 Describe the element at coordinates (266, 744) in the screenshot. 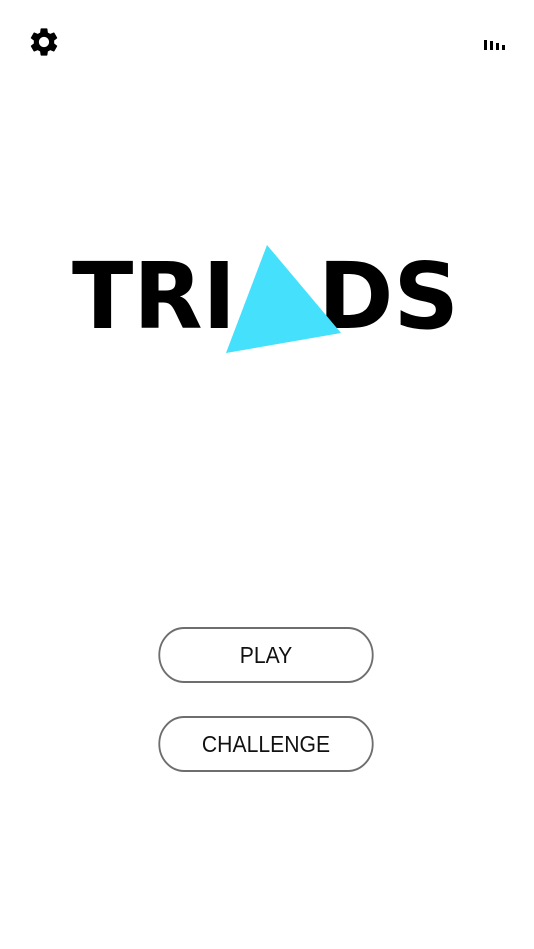

I see `challenge-button: CHALLENGE` at that location.